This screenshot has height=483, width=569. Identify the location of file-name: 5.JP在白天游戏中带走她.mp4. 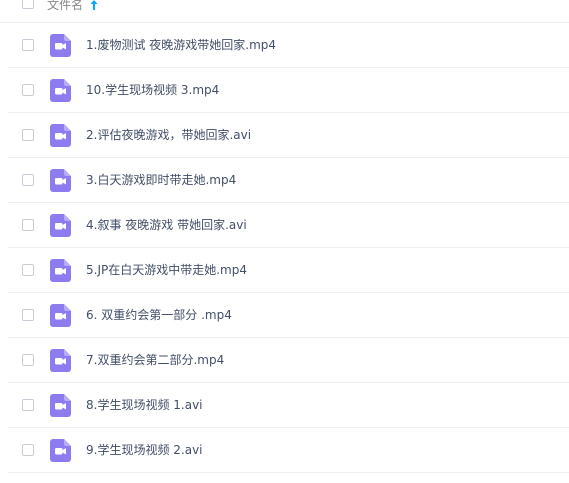
(166, 270).